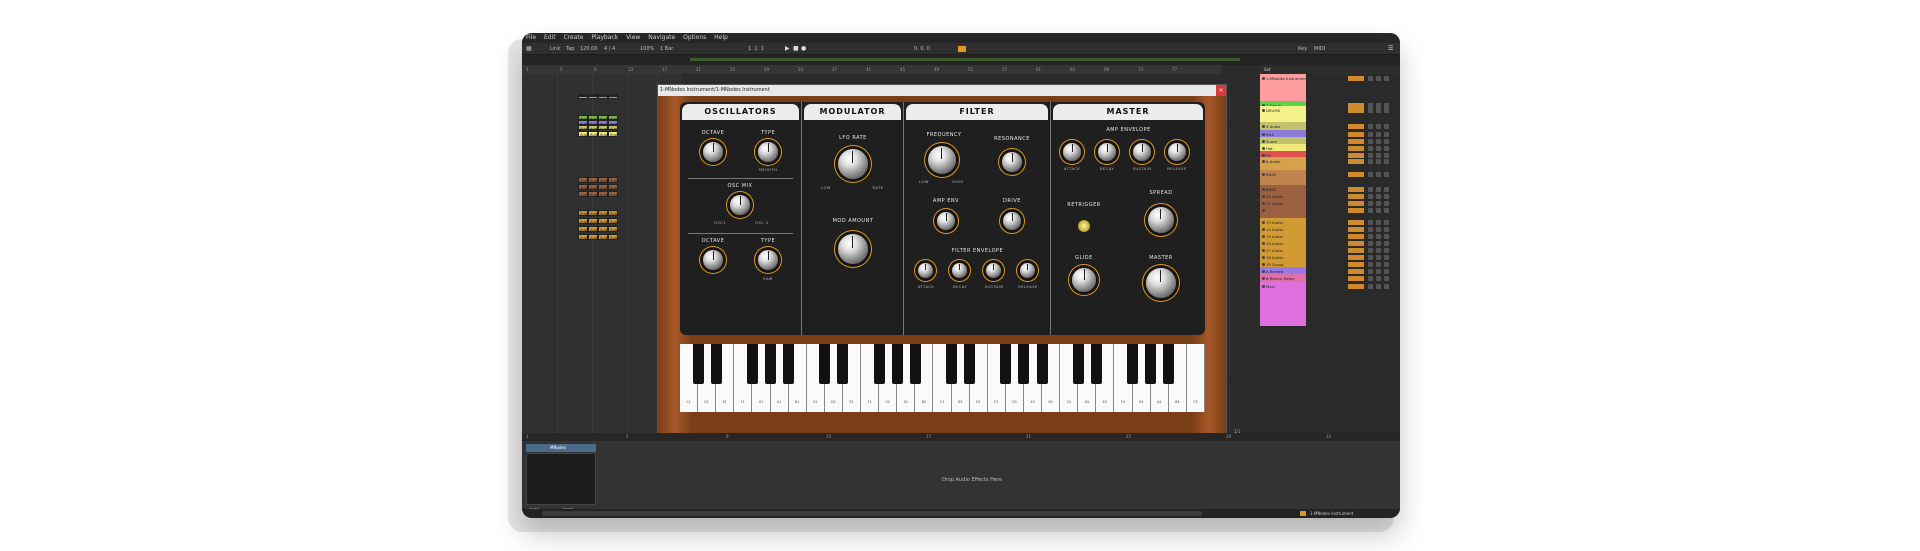  Describe the element at coordinates (589, 49) in the screenshot. I see `tempo-field: 120.00` at that location.